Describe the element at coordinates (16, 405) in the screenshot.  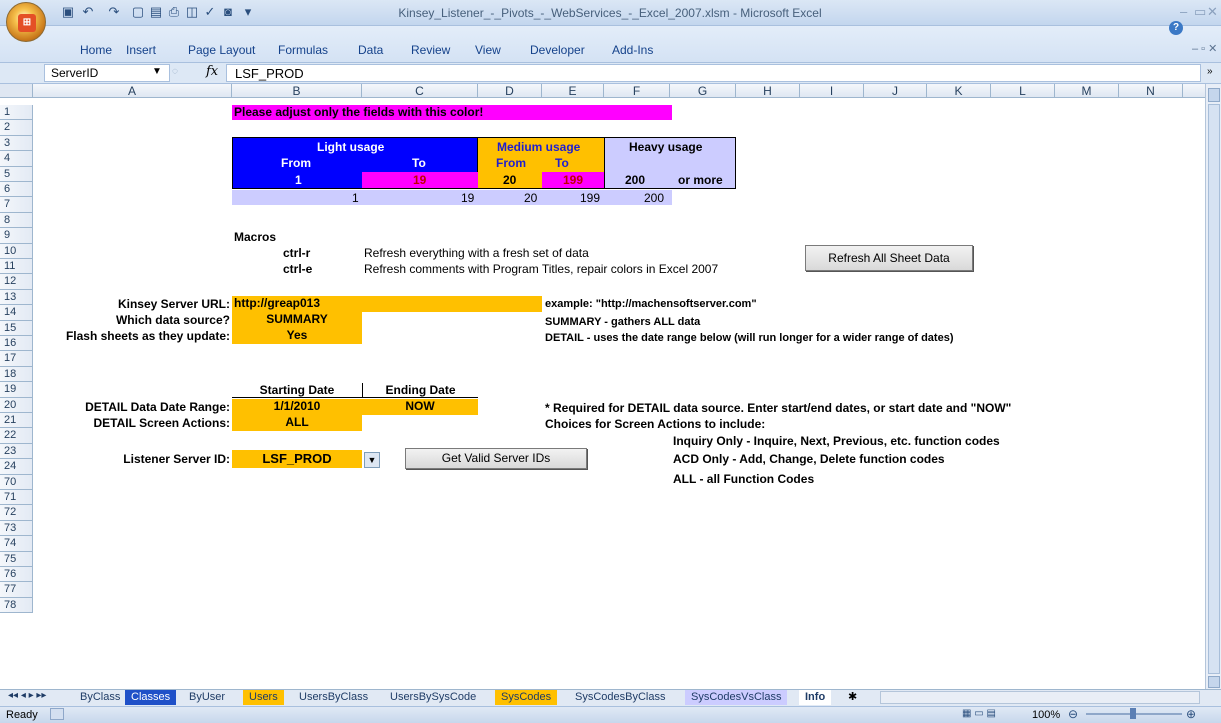
I see `row-header: 20` at that location.